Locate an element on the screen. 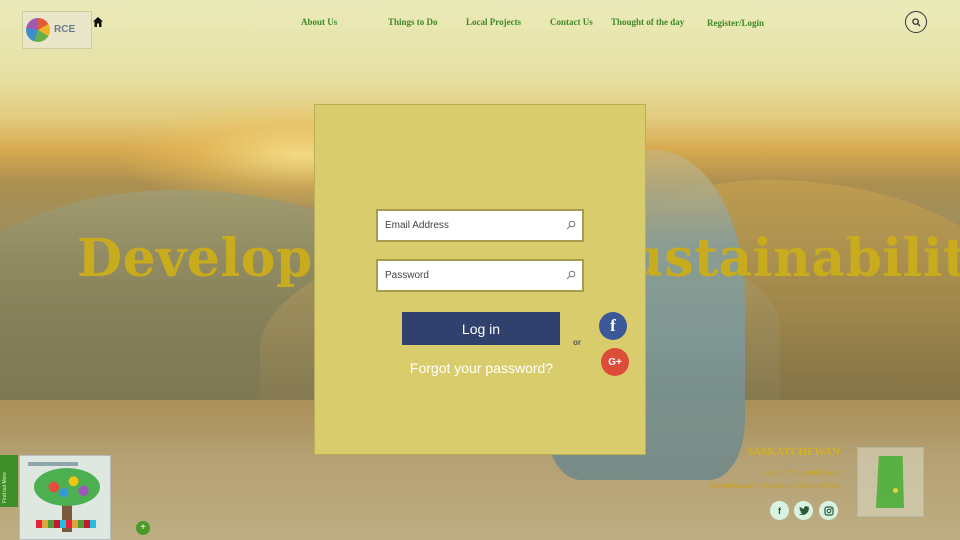 This screenshot has height=540, width=960. forgot-password-link: Forgot your password? is located at coordinates (481, 368).